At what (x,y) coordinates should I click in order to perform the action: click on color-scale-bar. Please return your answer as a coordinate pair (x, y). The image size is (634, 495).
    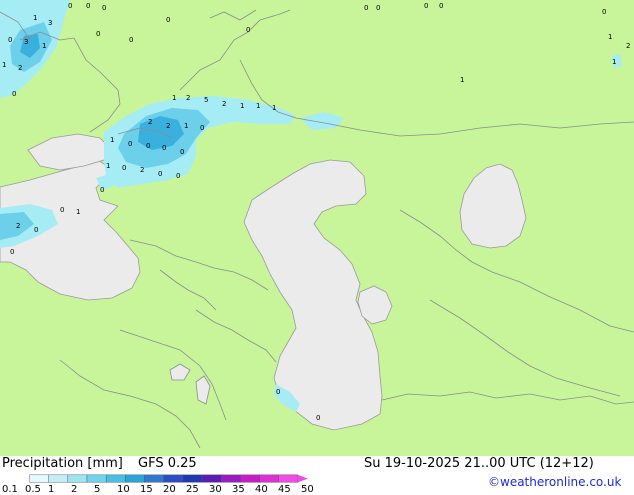
    Looking at the image, I should click on (168, 478).